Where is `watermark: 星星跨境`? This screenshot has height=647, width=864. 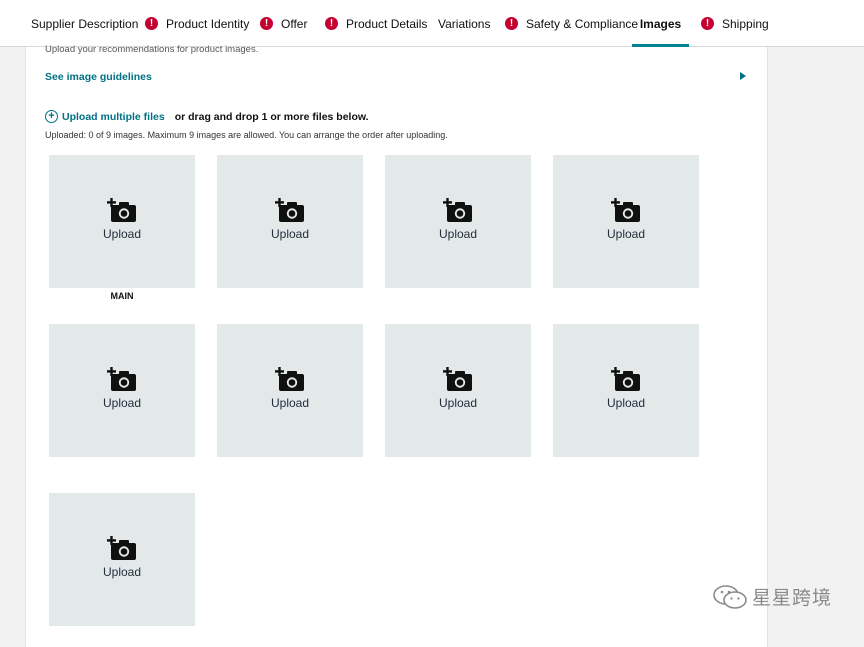
watermark: 星星跨境 is located at coordinates (772, 596).